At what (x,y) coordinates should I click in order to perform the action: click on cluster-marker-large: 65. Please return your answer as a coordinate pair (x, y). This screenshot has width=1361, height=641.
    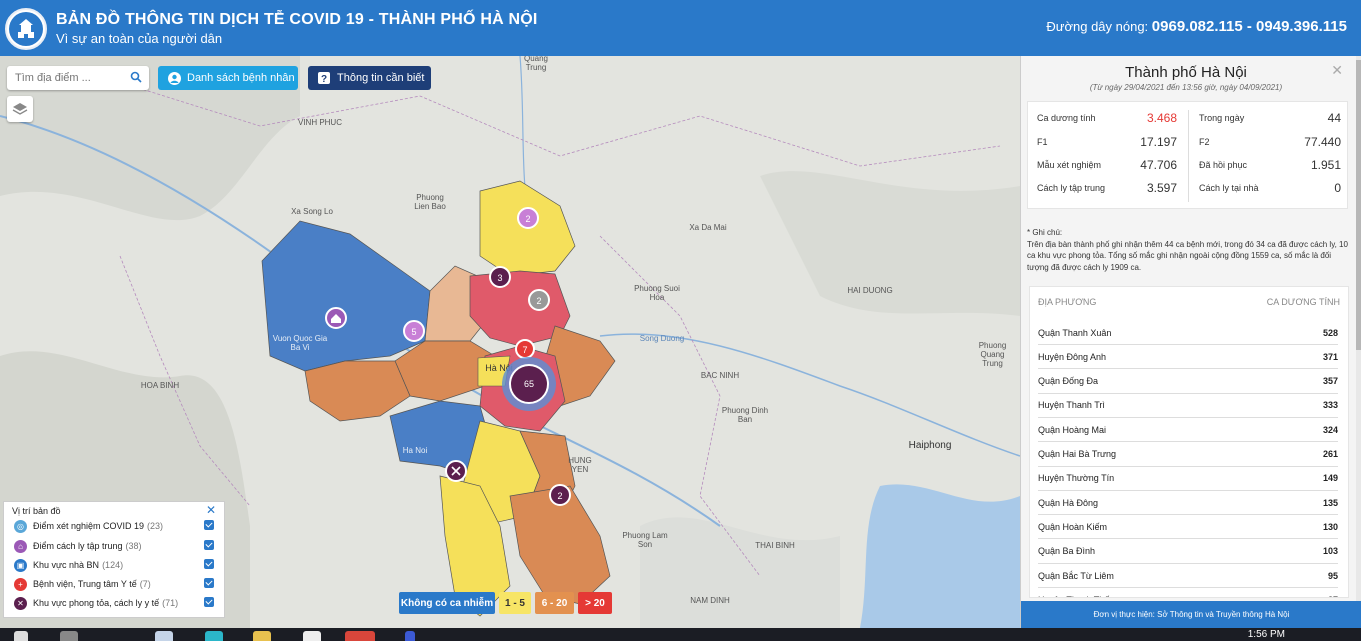
    Looking at the image, I should click on (529, 384).